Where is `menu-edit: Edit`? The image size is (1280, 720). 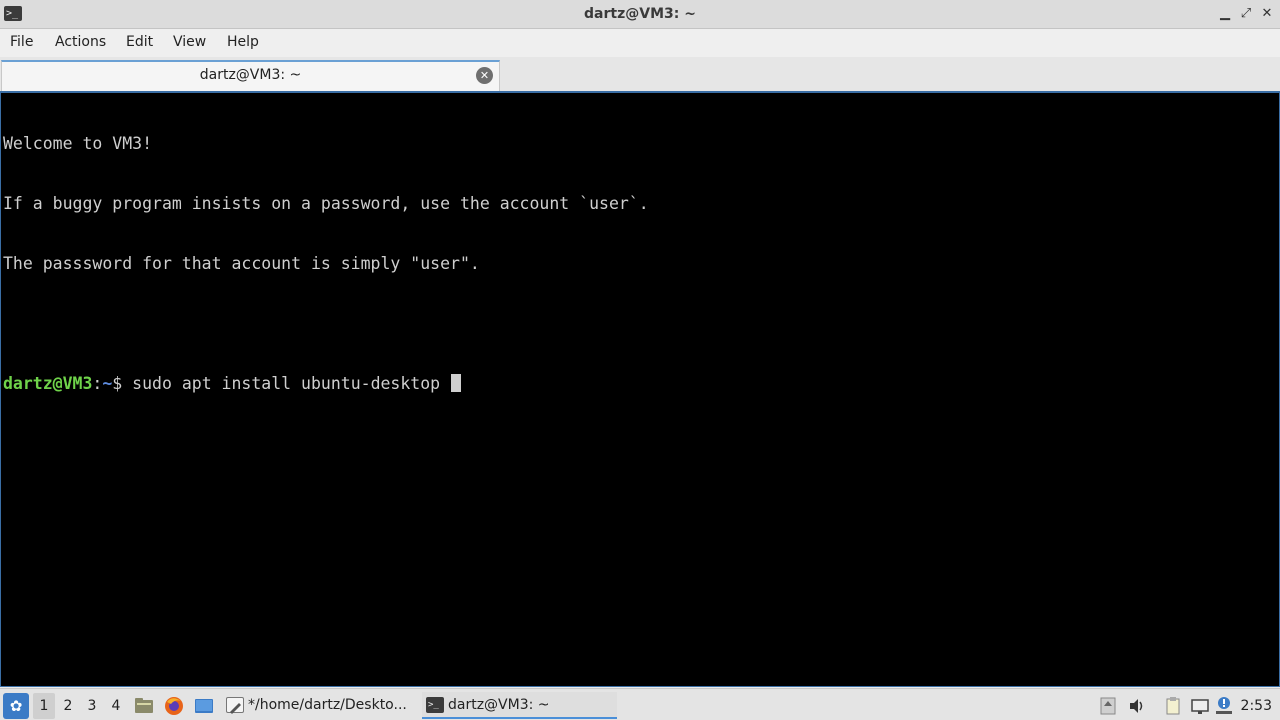 menu-edit: Edit is located at coordinates (139, 42).